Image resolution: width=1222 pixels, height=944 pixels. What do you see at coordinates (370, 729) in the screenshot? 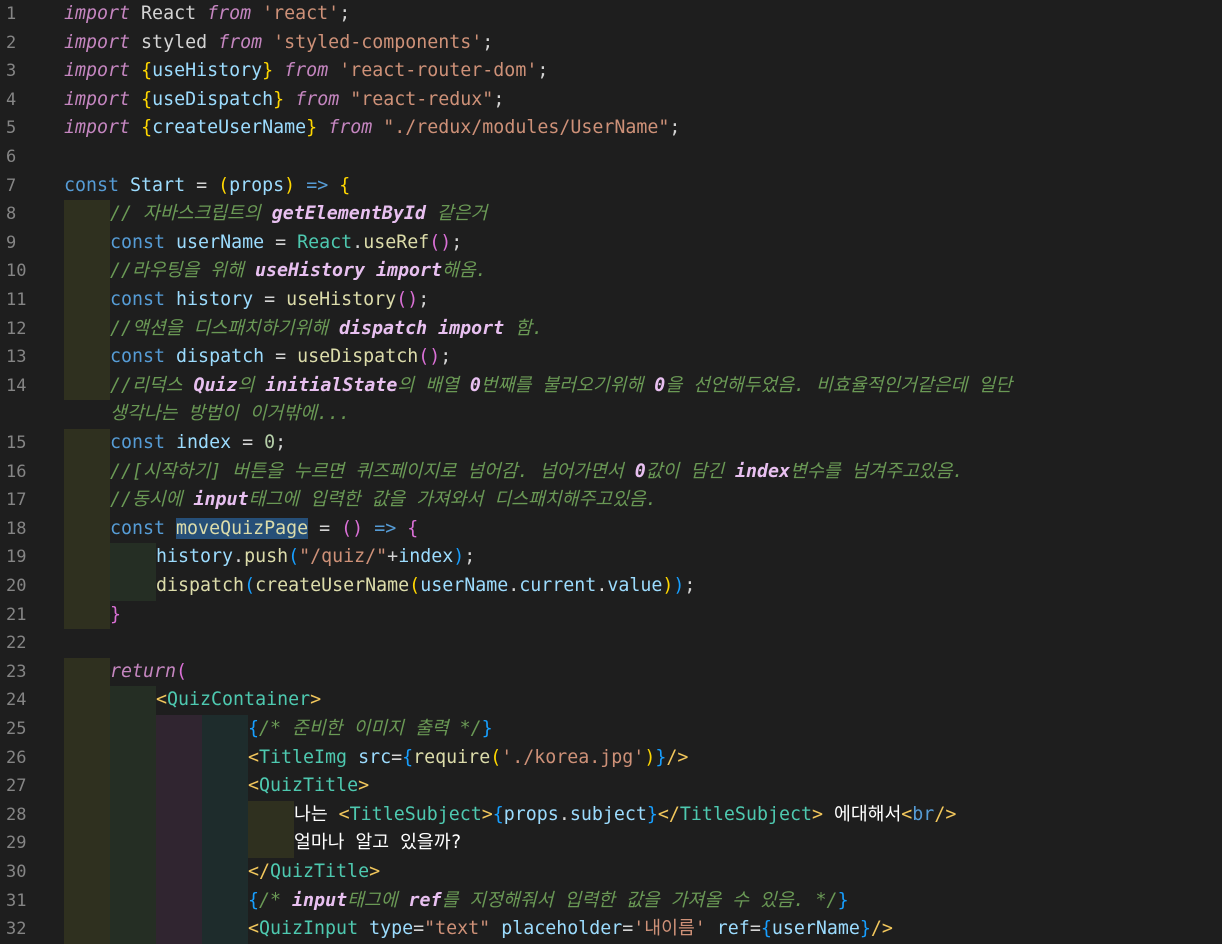
I see `code-text: {/* 준비한 이미지 출력 */}` at bounding box center [370, 729].